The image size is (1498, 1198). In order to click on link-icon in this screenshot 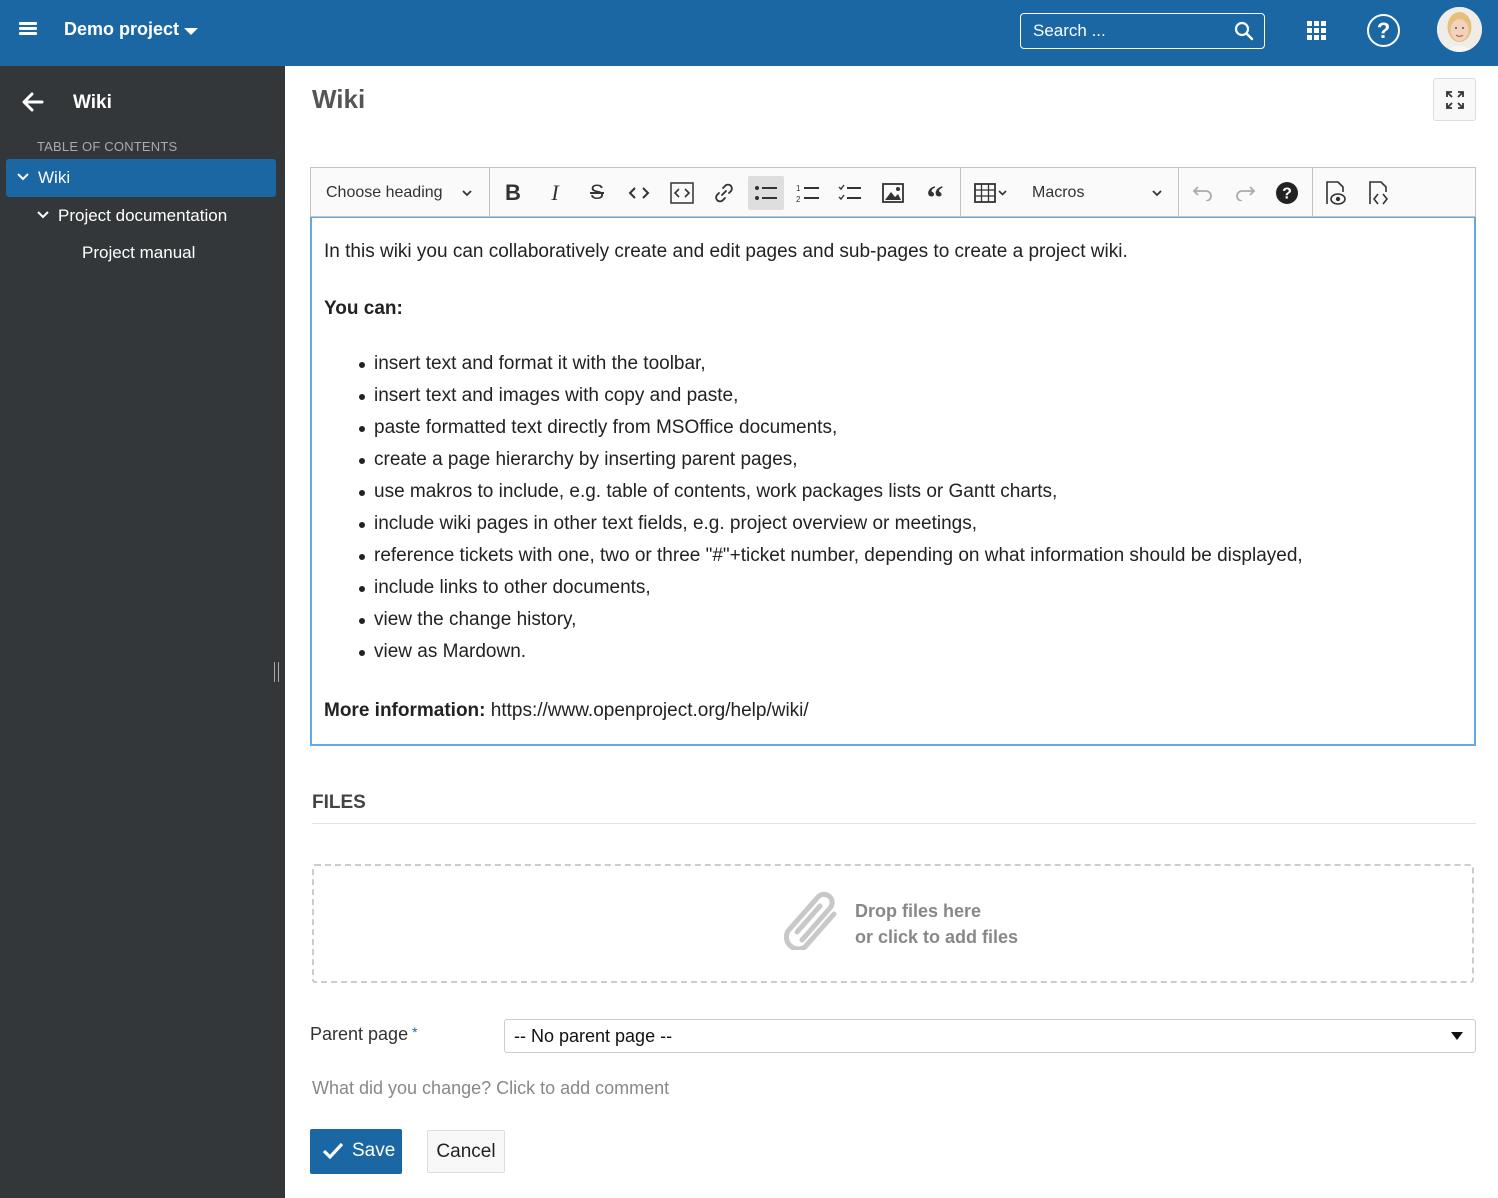, I will do `click(724, 193)`.